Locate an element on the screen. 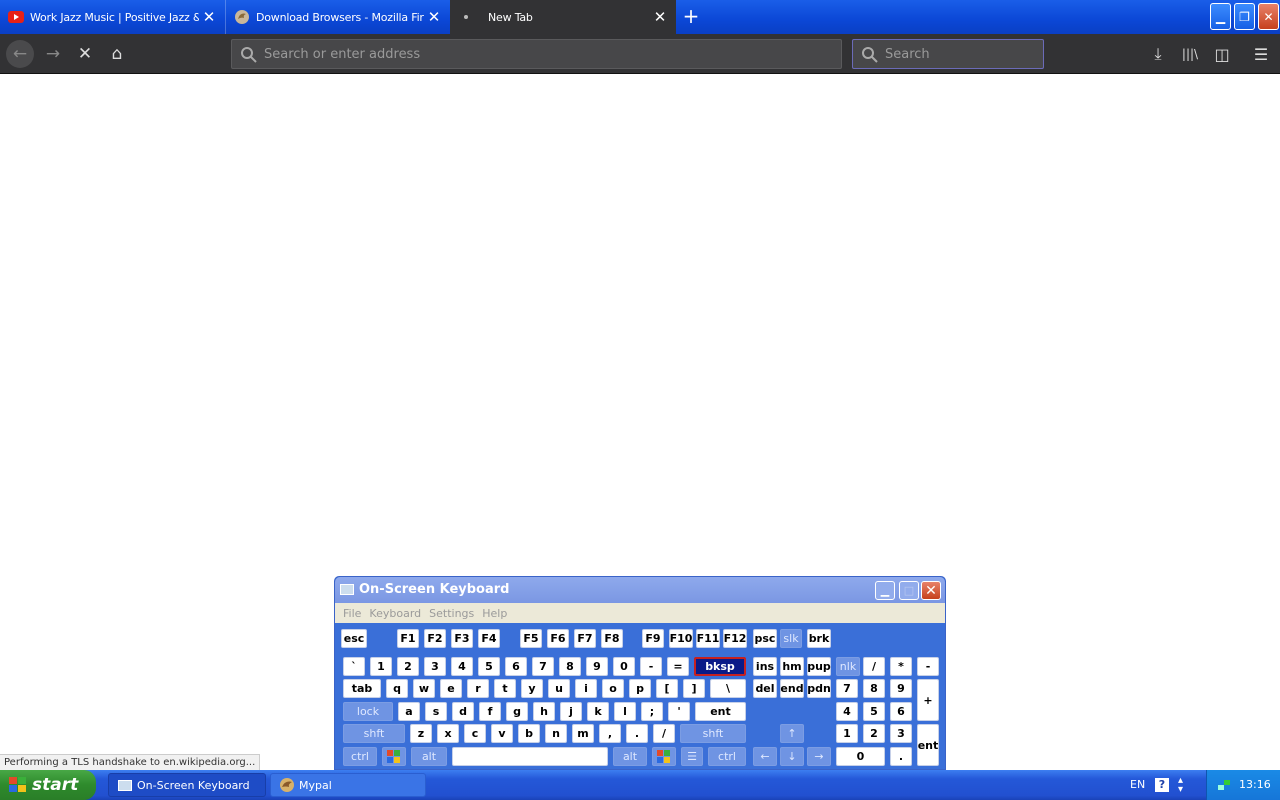 The width and height of the screenshot is (1280, 800). key-f8: F8 is located at coordinates (612, 638).